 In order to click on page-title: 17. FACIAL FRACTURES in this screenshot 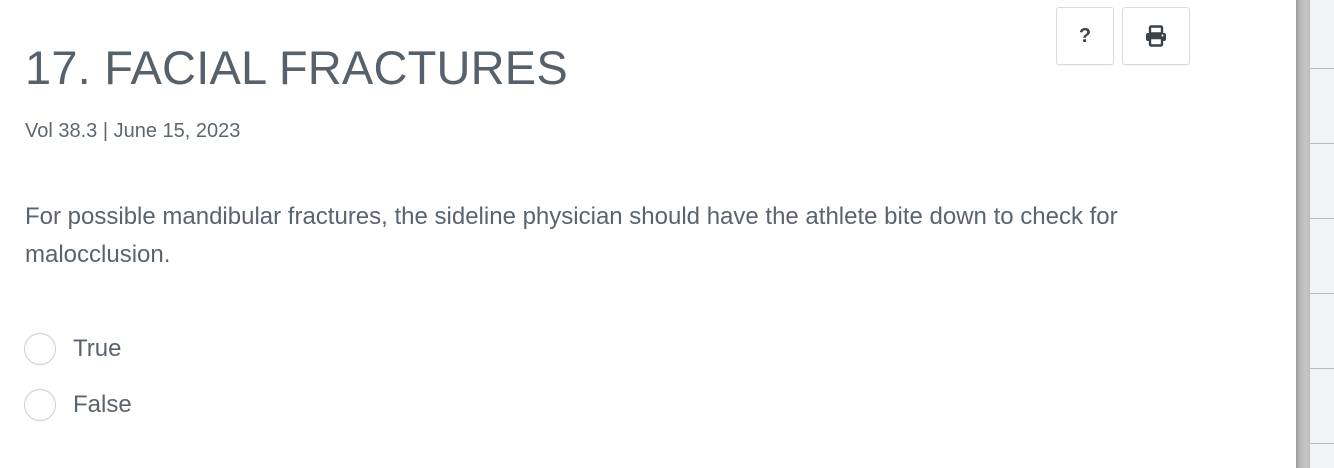, I will do `click(296, 67)`.